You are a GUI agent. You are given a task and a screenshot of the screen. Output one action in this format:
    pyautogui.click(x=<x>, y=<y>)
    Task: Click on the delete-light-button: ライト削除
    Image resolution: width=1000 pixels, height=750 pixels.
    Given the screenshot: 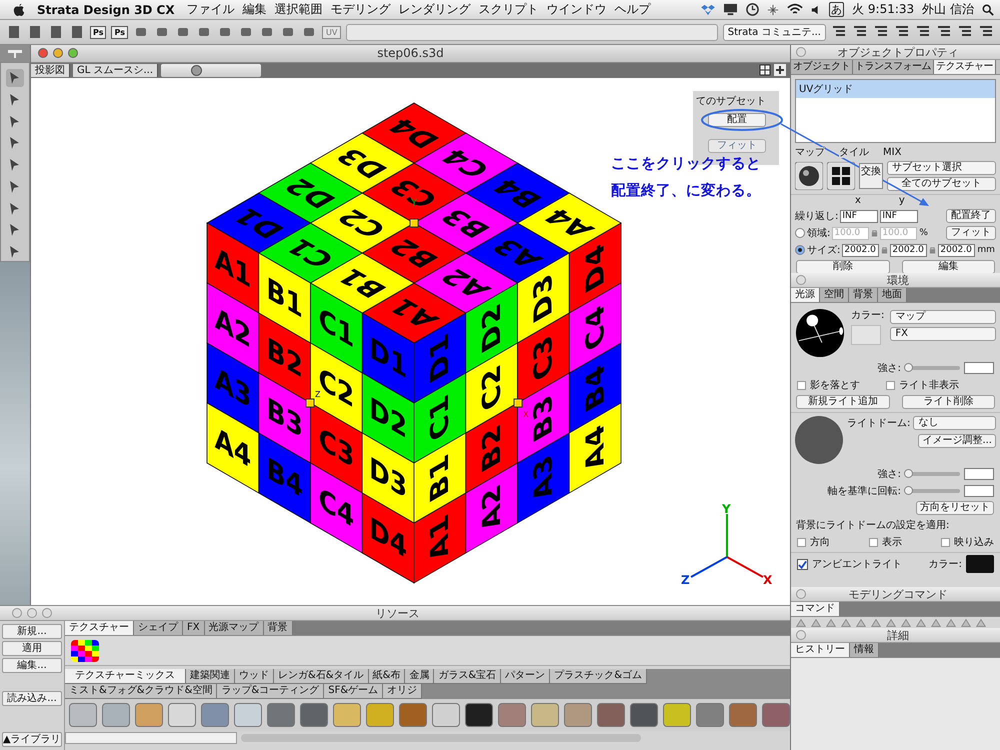 What is the action you would take?
    pyautogui.click(x=948, y=402)
    